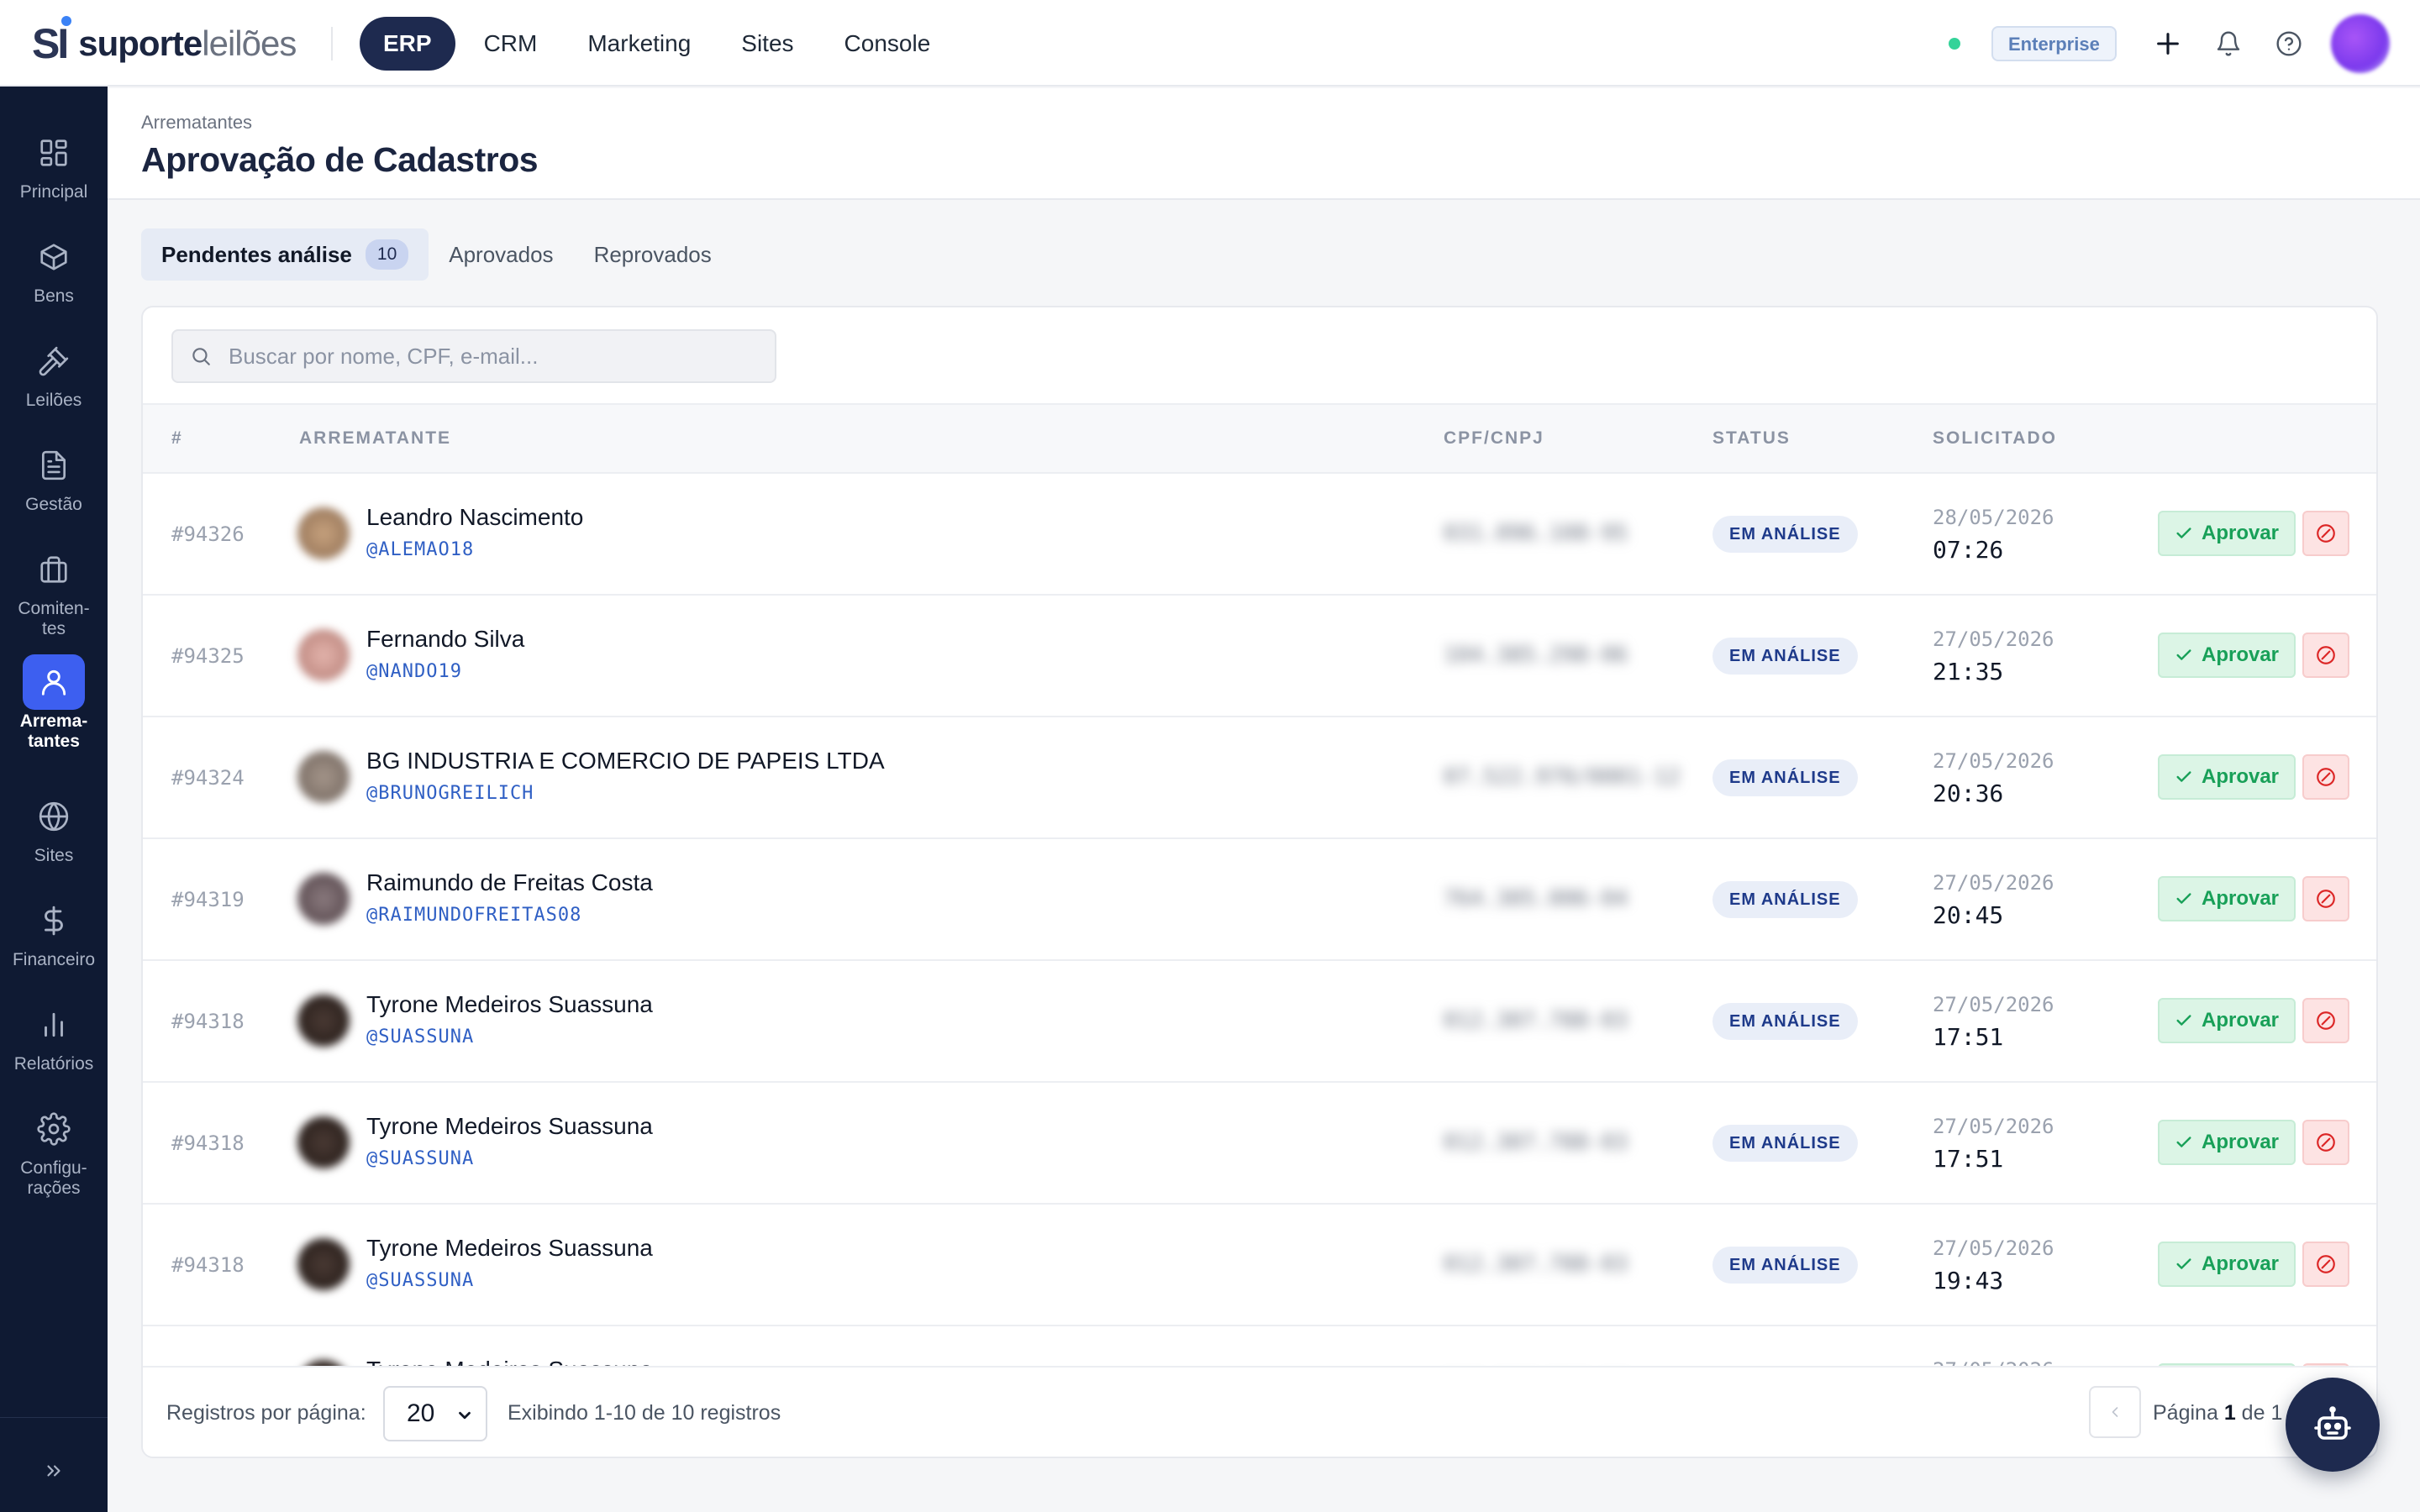 This screenshot has width=2420, height=1512. I want to click on column-document: CPF/CNPJ, so click(1494, 438).